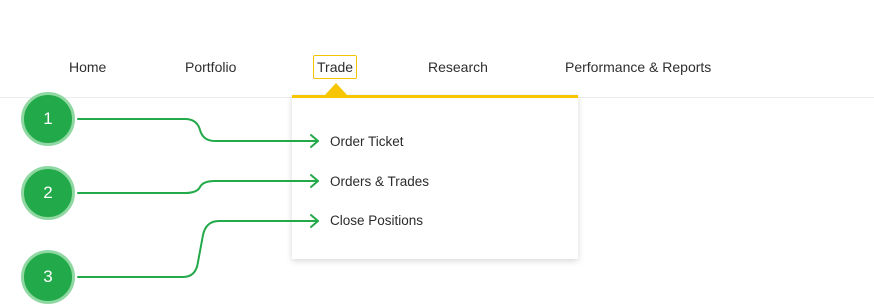  What do you see at coordinates (210, 67) in the screenshot?
I see `nav-item-portfolio: Portfolio` at bounding box center [210, 67].